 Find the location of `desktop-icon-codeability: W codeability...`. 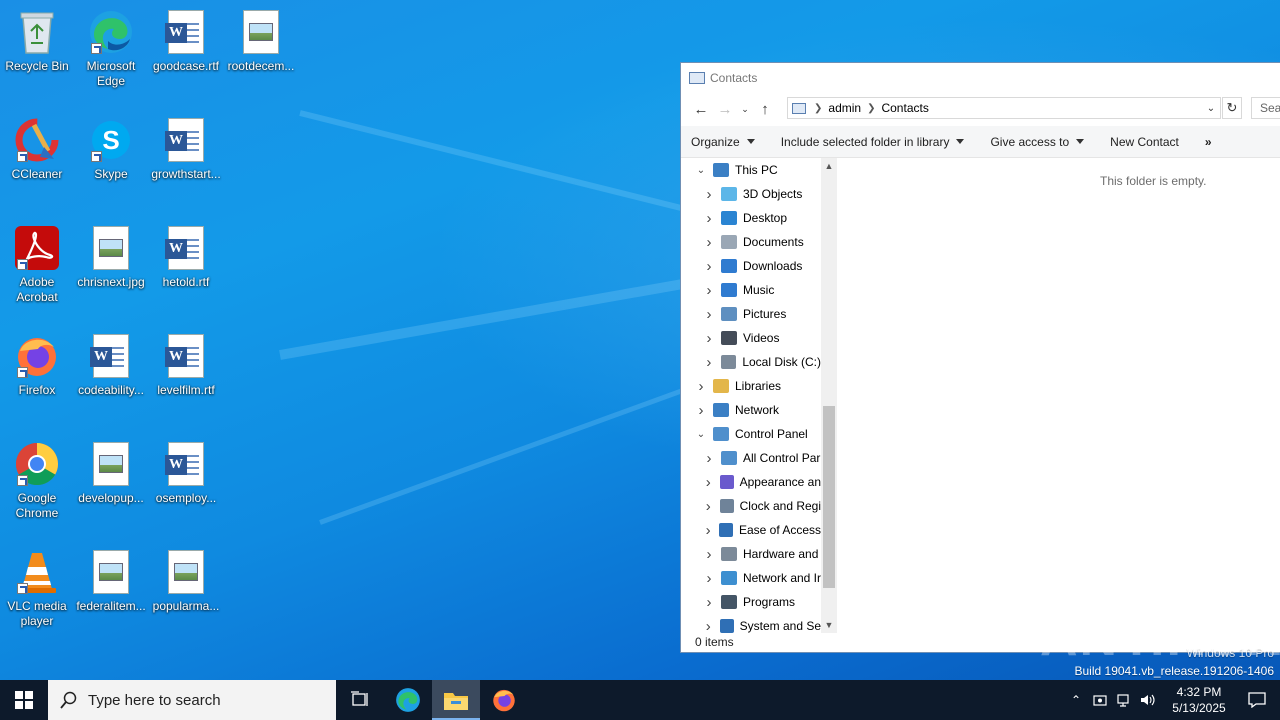

desktop-icon-codeability: W codeability... is located at coordinates (111, 365).